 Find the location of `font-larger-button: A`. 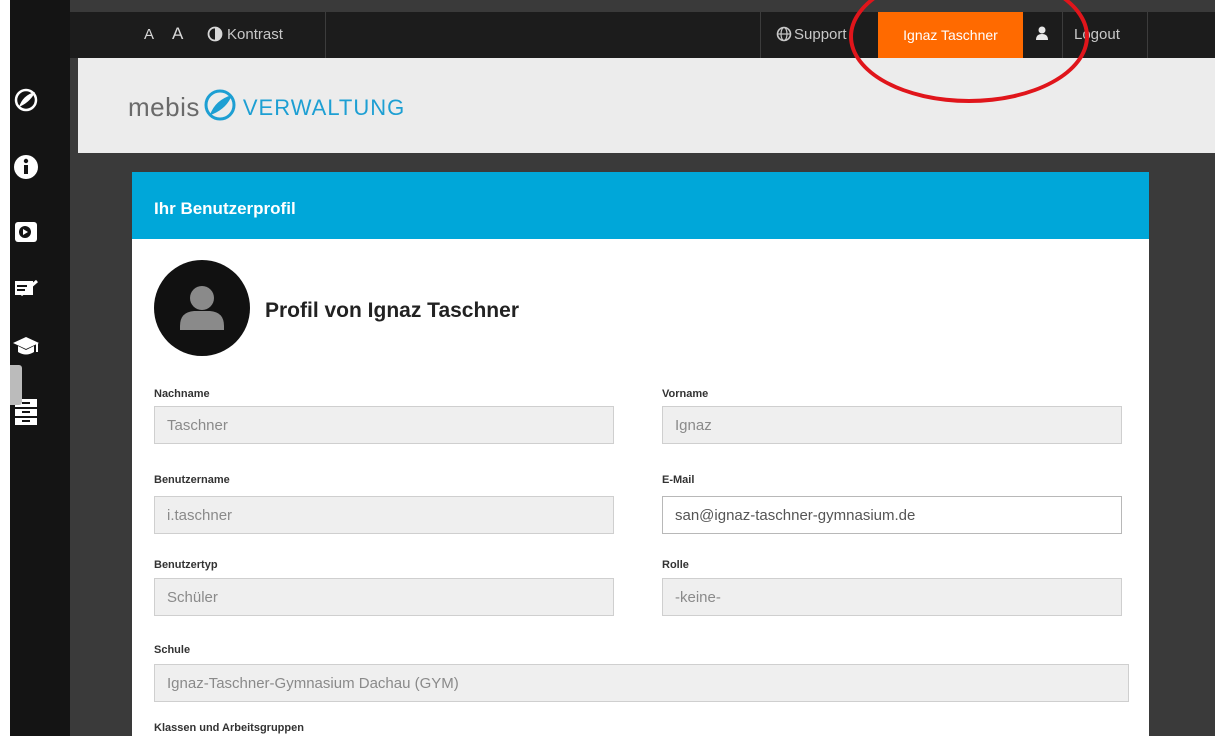

font-larger-button: A is located at coordinates (177, 34).